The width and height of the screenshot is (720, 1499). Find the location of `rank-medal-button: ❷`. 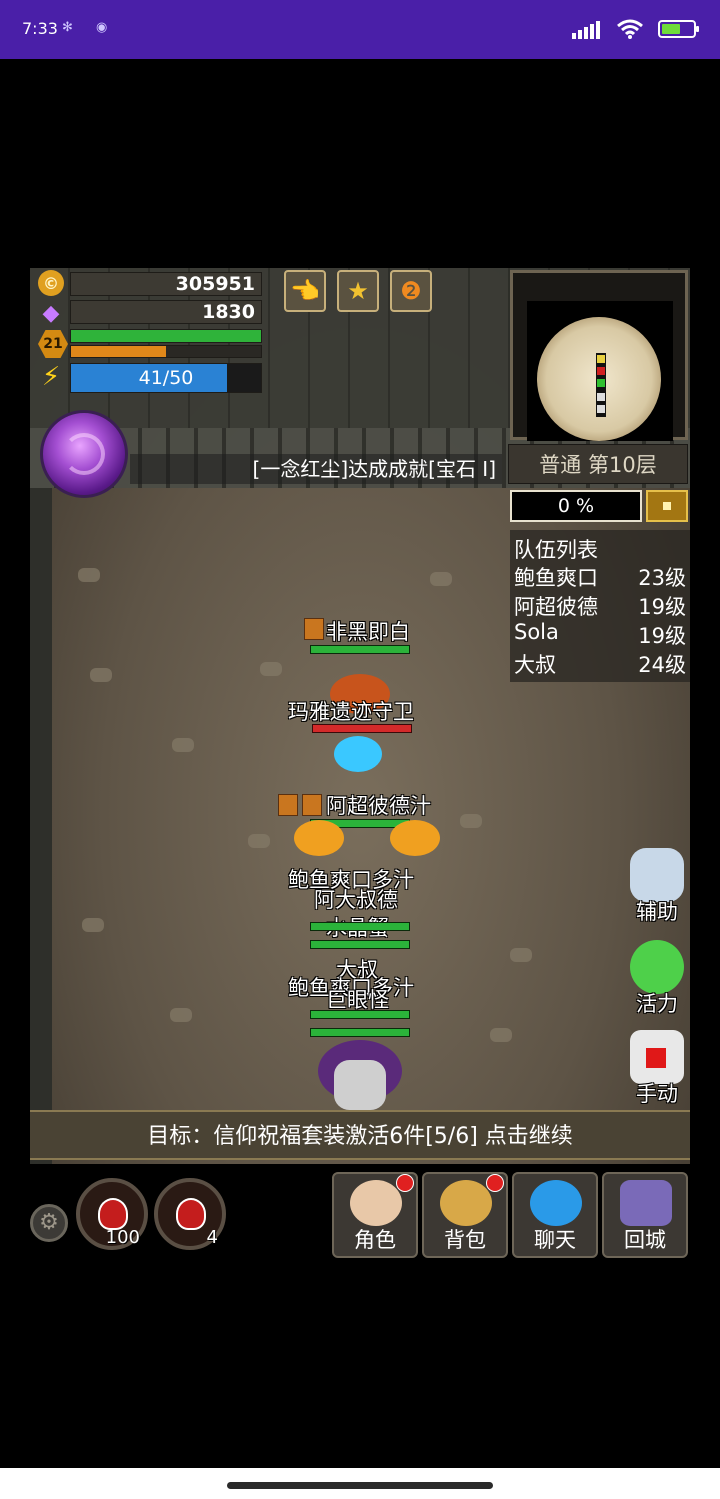

rank-medal-button: ❷ is located at coordinates (411, 291).